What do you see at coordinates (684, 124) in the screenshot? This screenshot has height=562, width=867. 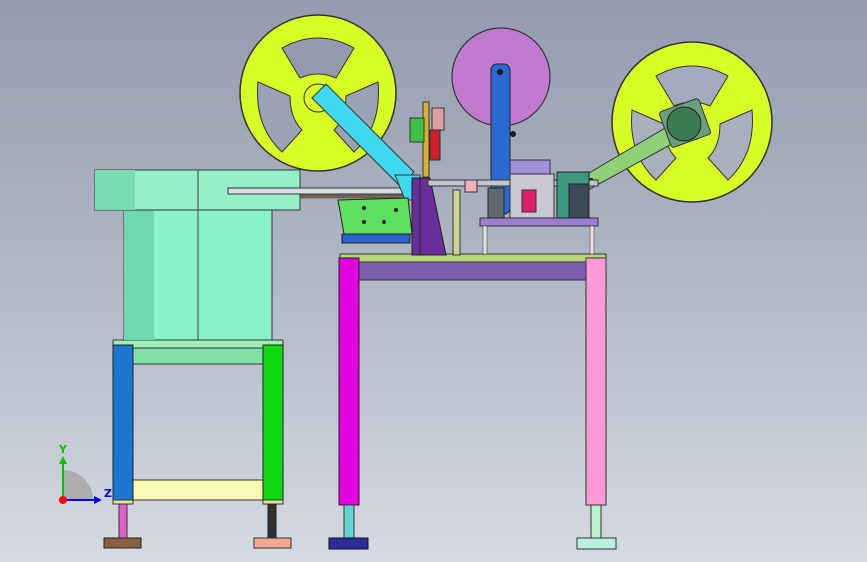 I see `motor-body` at bounding box center [684, 124].